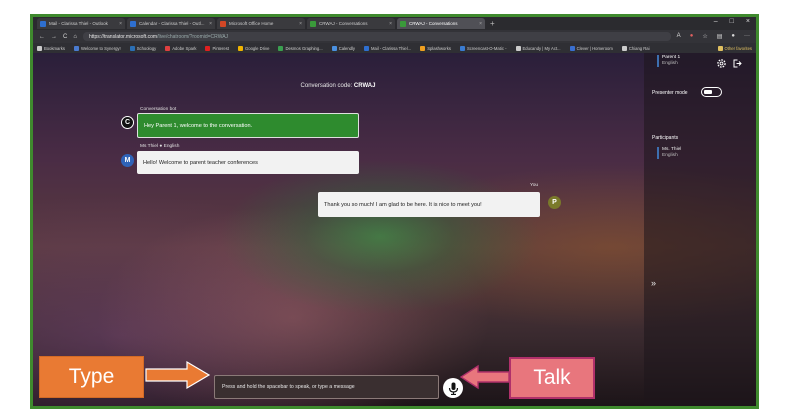  What do you see at coordinates (54, 37) in the screenshot?
I see `forward-button: →` at bounding box center [54, 37].